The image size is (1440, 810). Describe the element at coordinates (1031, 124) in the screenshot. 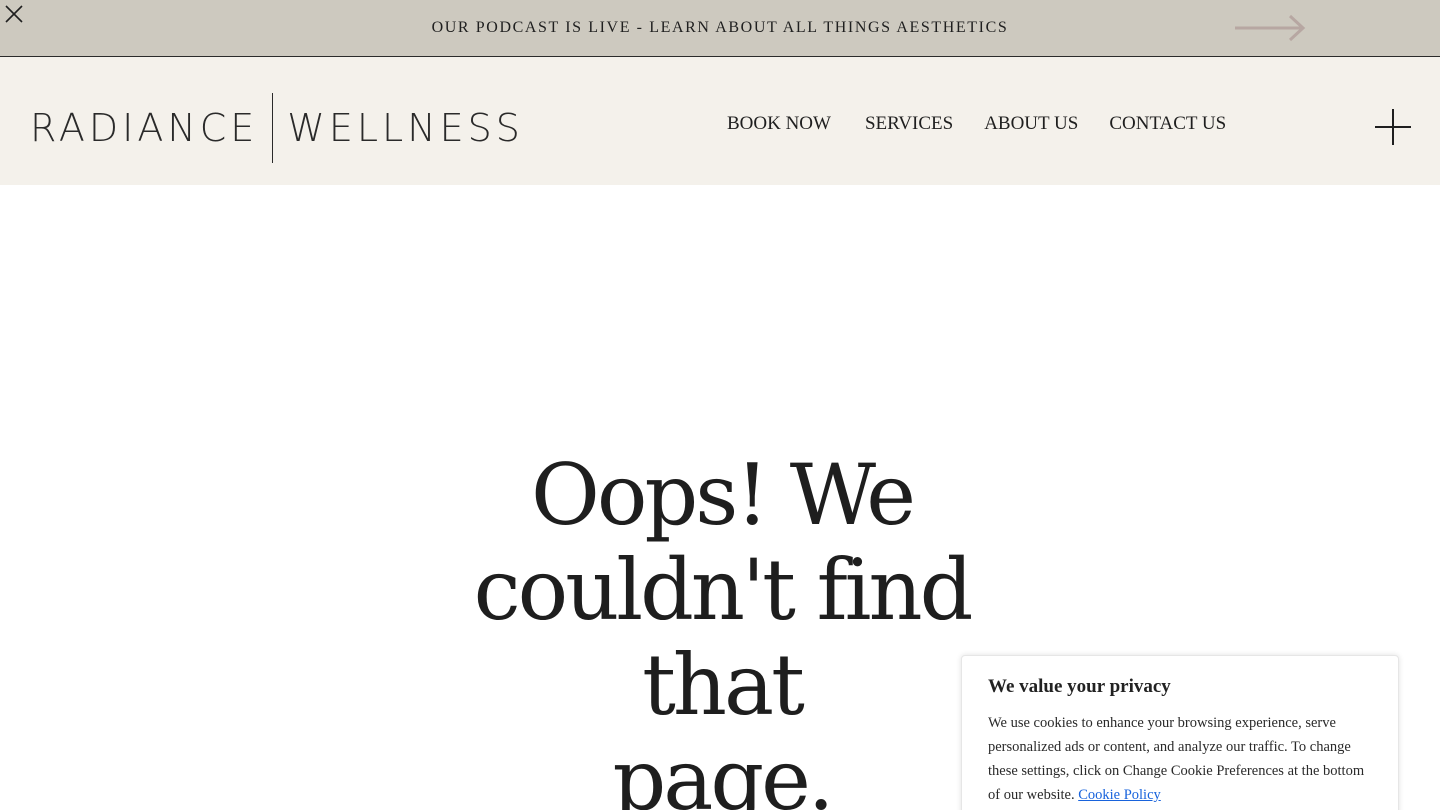

I see `nav-about-us: ABOUT US` at that location.